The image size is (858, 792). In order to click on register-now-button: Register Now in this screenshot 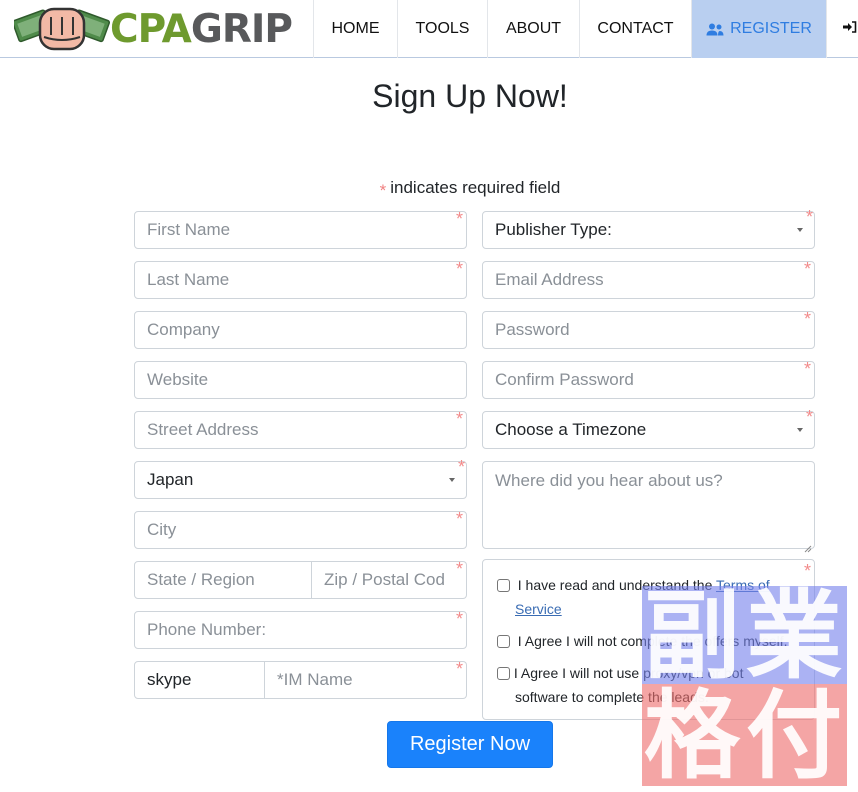, I will do `click(470, 744)`.